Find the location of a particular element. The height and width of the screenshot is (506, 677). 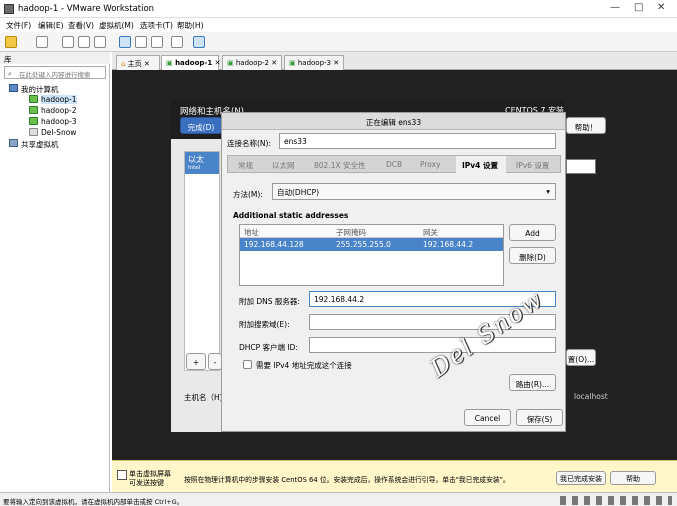

dns-label: 附加 DNS 服务器: is located at coordinates (269, 301).